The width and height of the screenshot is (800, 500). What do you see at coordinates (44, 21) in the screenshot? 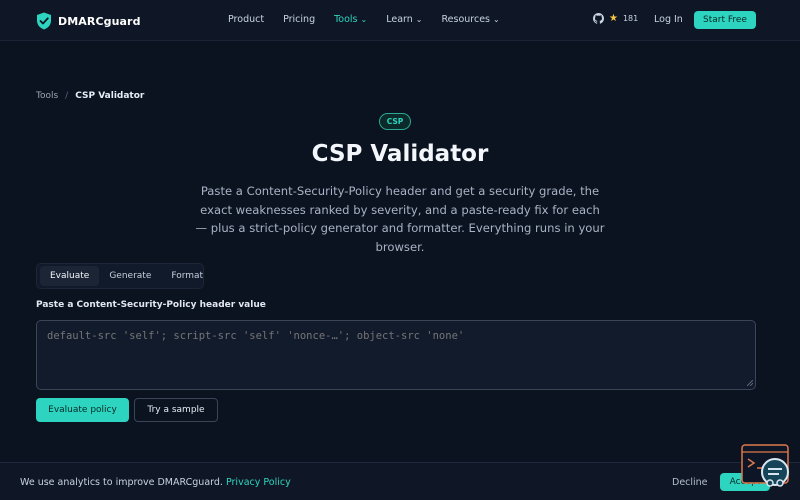
I see `shield-check-icon` at bounding box center [44, 21].